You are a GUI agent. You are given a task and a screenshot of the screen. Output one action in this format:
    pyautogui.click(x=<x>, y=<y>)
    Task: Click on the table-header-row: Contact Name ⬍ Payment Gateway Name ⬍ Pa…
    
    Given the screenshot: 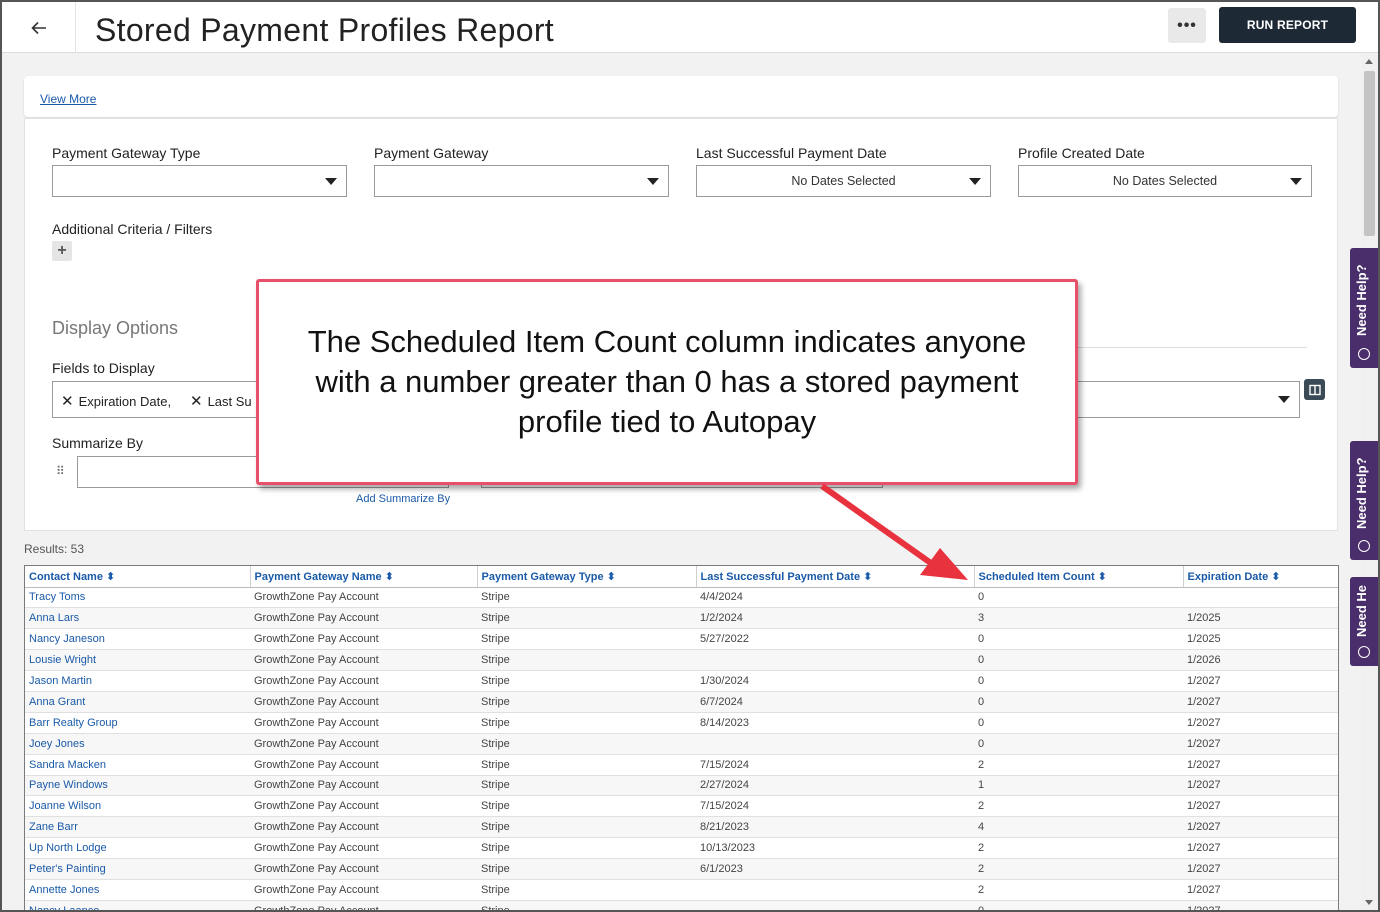 What is the action you would take?
    pyautogui.click(x=681, y=577)
    